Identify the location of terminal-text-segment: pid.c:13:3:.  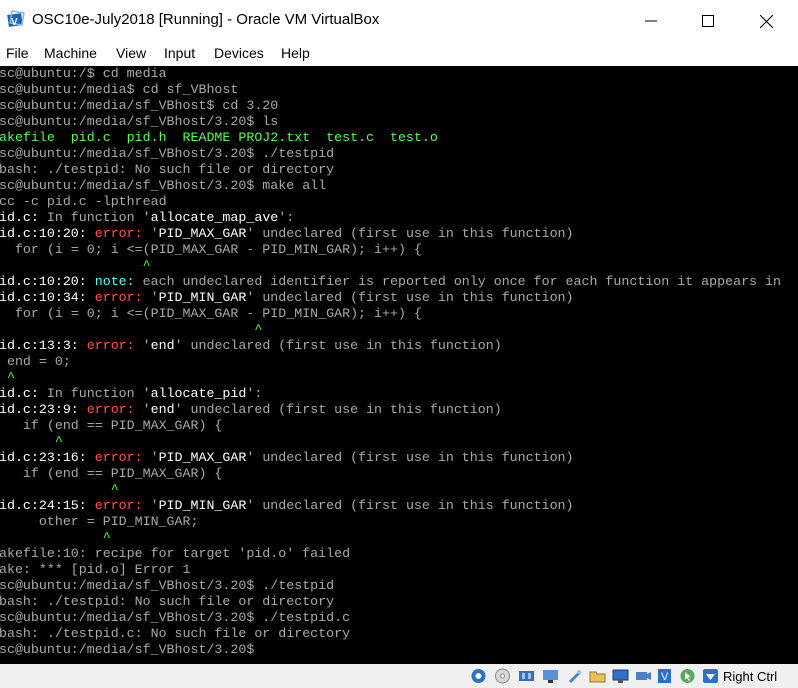
(43, 345).